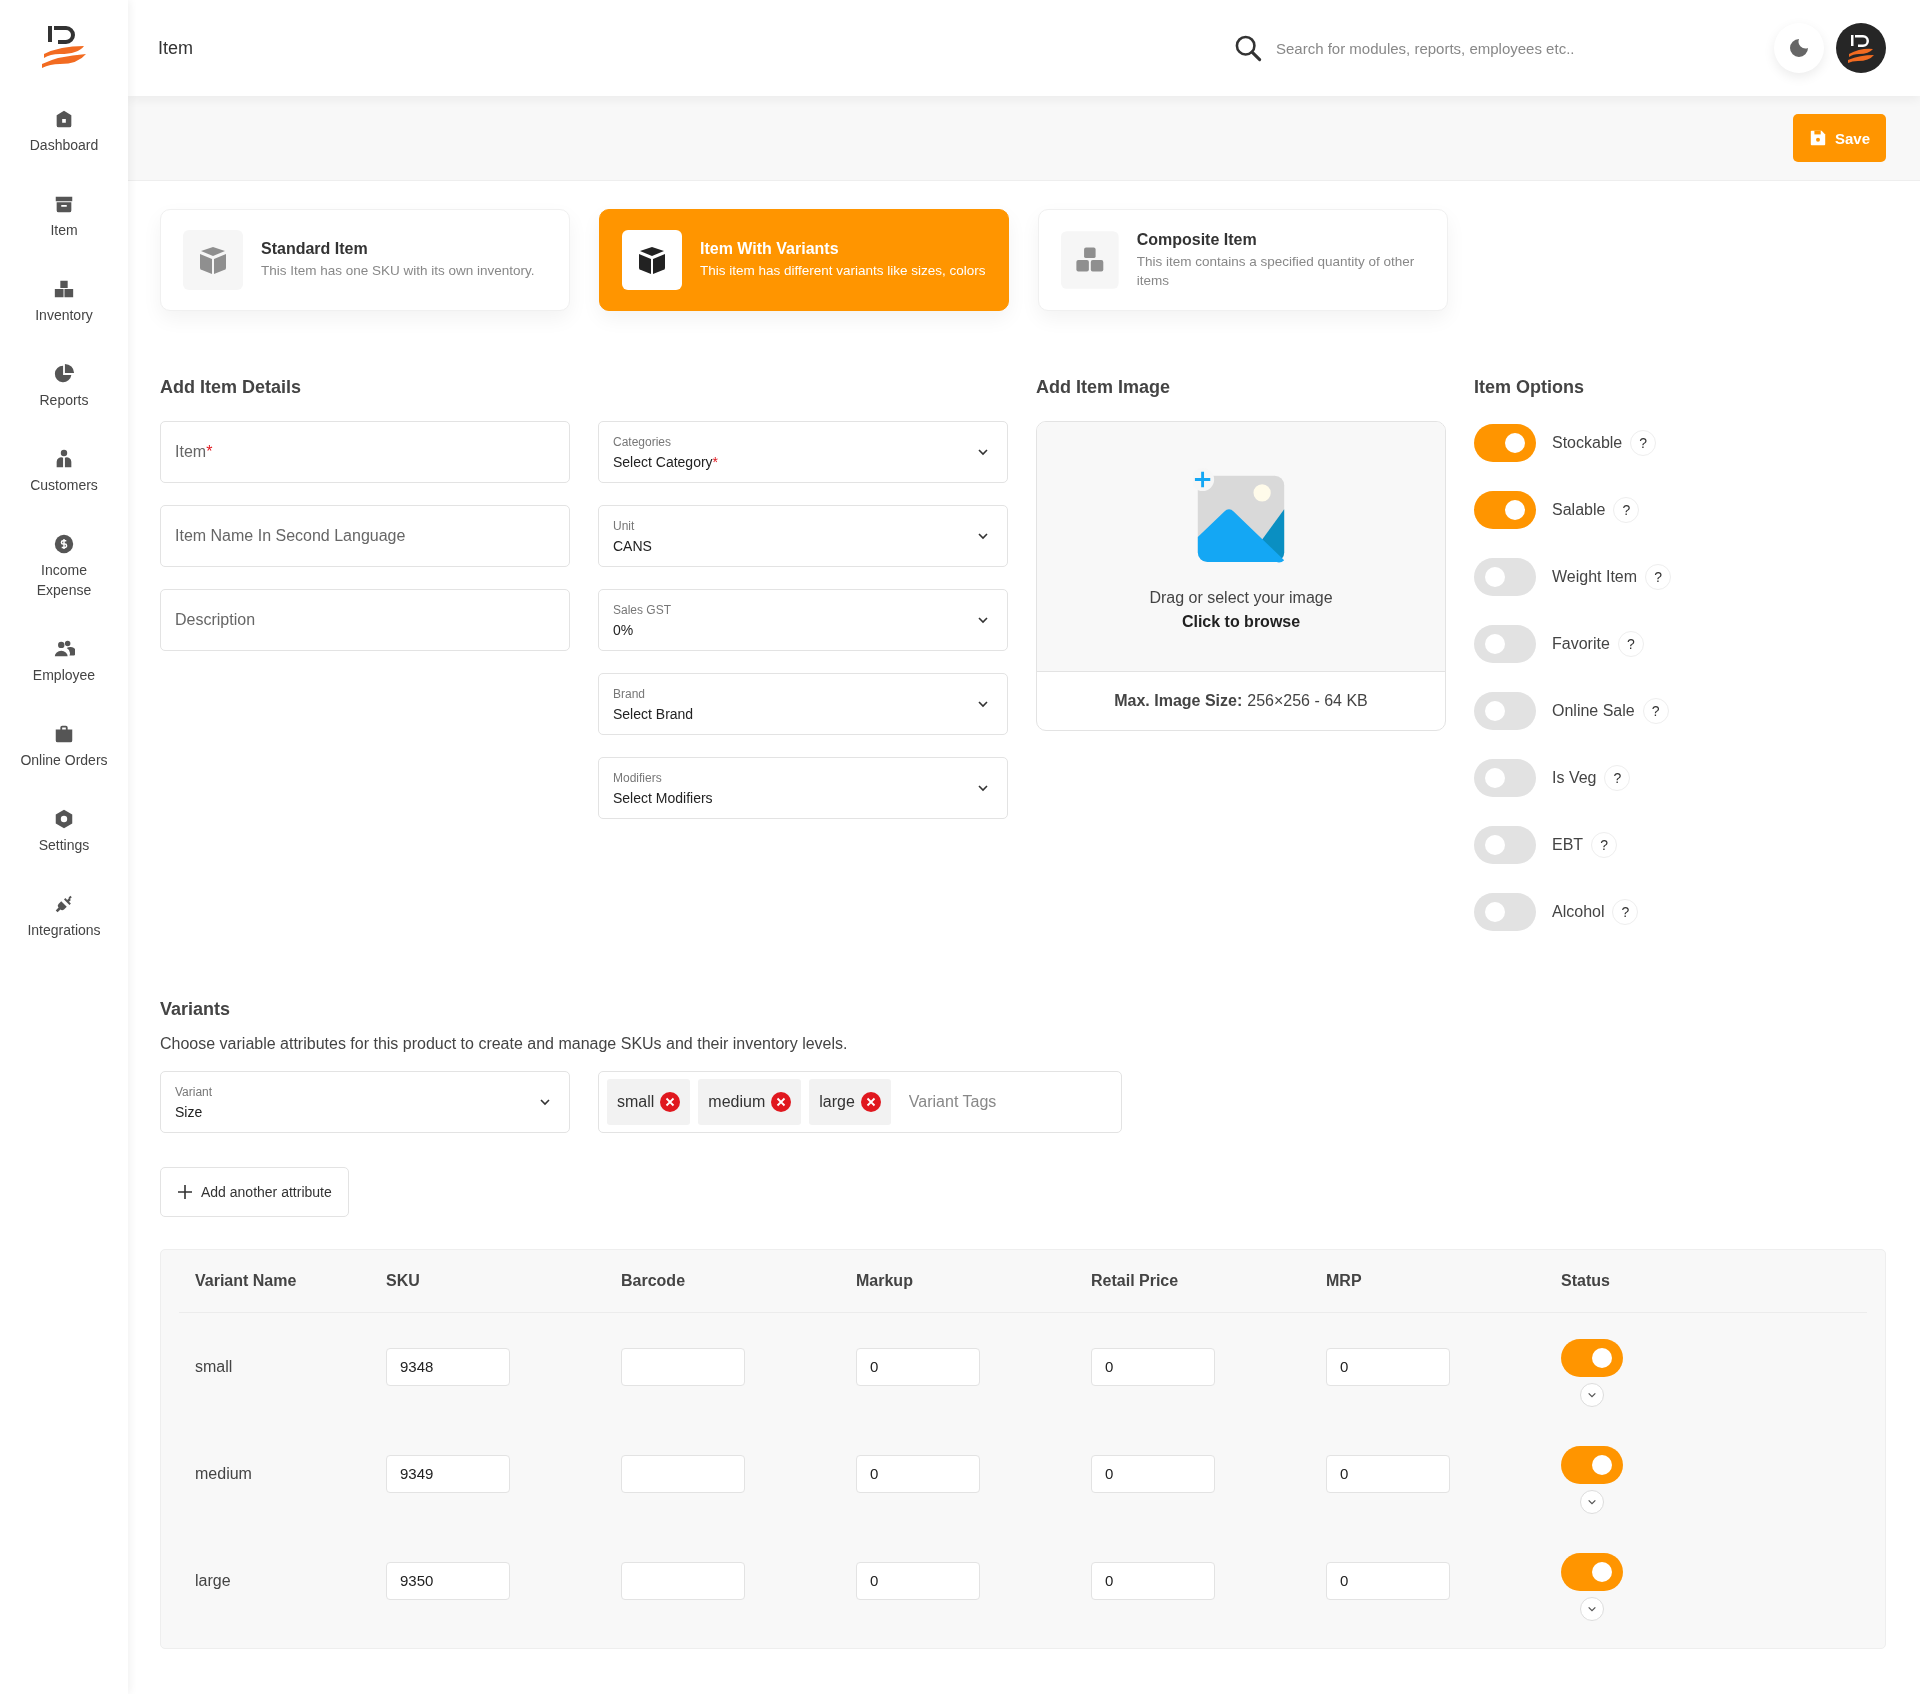 Image resolution: width=1920 pixels, height=1694 pixels. I want to click on option-label: Stockable, so click(1587, 443).